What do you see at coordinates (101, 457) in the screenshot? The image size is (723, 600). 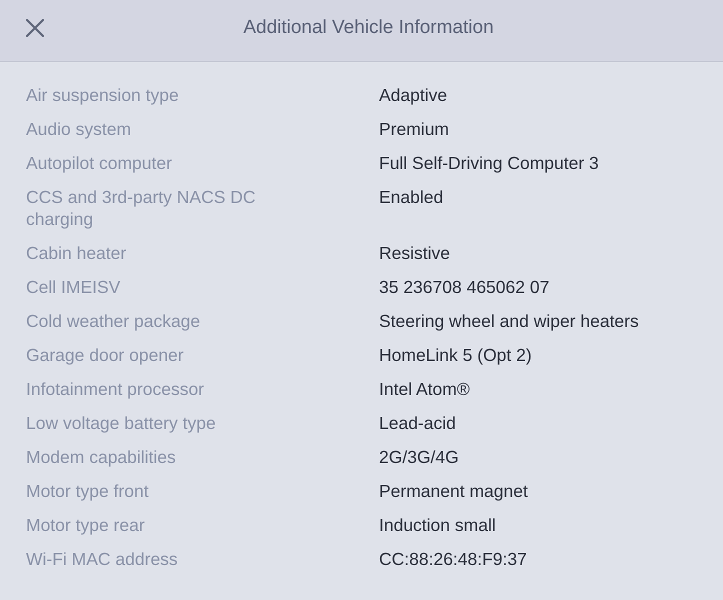 I see `property-label: Modem capabilities` at bounding box center [101, 457].